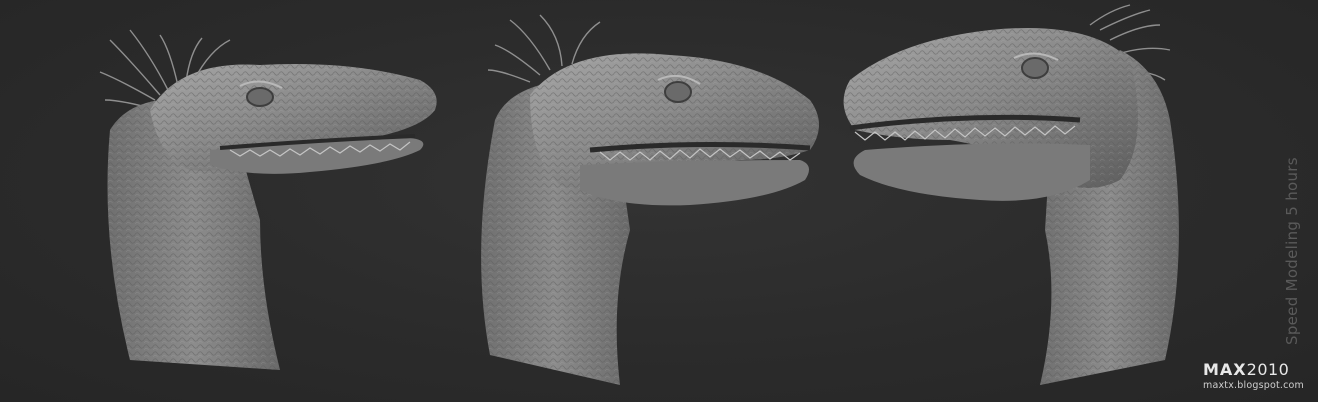 The image size is (1318, 402). Describe the element at coordinates (1225, 369) in the screenshot. I see `logo-brand: MAX` at that location.